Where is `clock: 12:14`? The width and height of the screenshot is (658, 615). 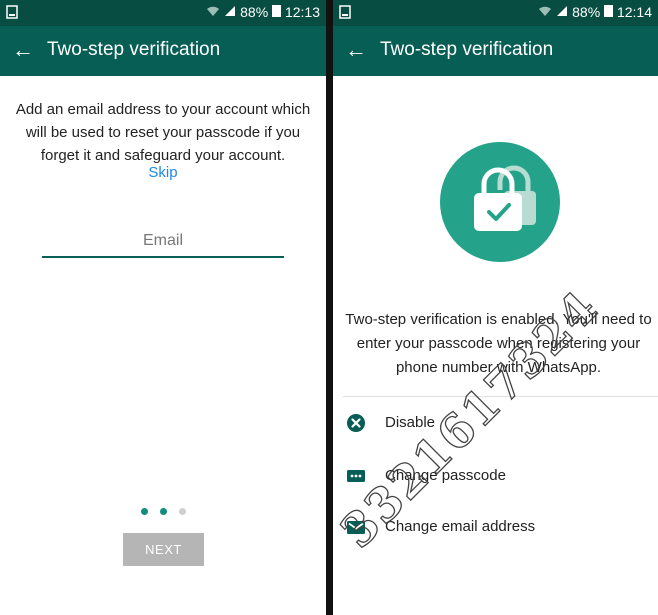
clock: 12:14 is located at coordinates (634, 12).